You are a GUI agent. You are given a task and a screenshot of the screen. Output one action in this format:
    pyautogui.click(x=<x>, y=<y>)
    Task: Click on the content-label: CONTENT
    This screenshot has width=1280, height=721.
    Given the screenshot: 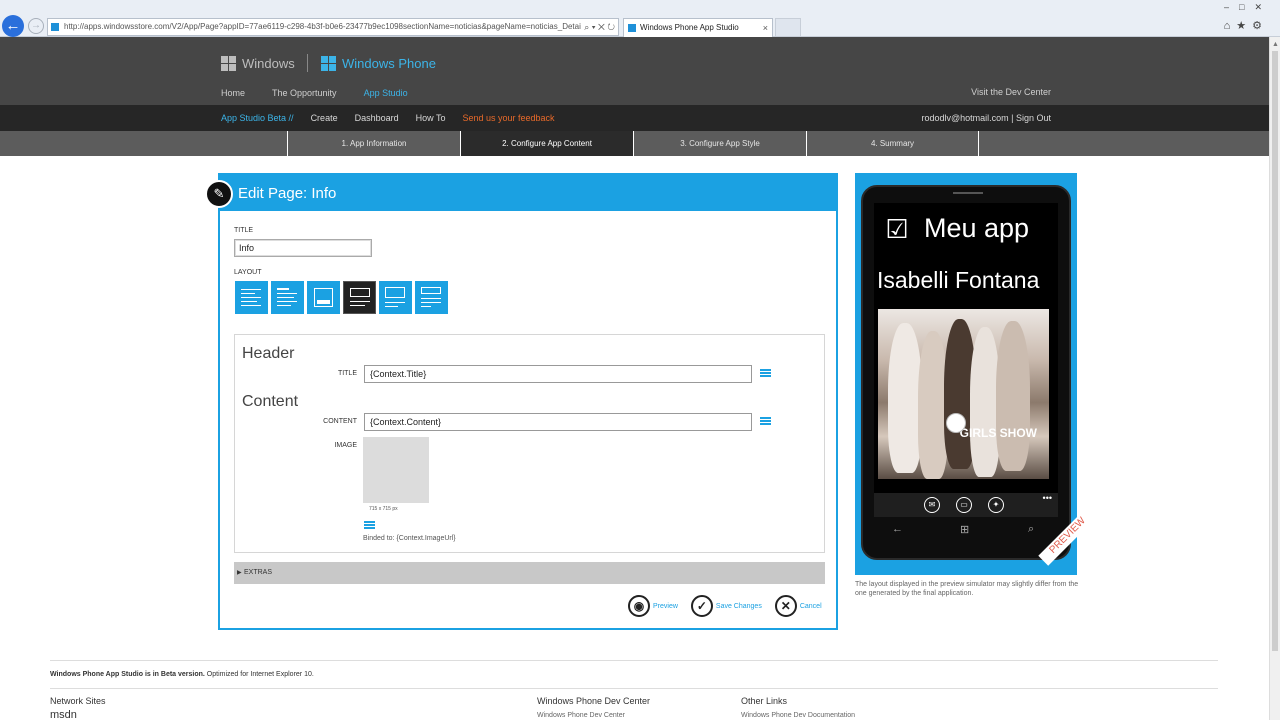 What is the action you would take?
    pyautogui.click(x=340, y=421)
    